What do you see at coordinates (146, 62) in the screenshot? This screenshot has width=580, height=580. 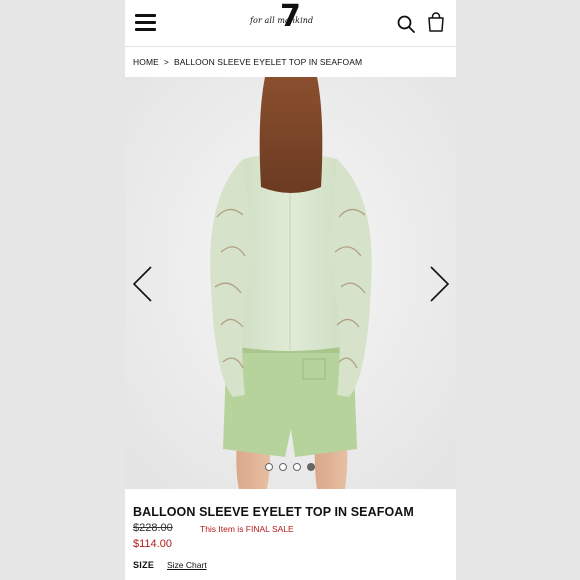 I see `breadcrumb-home-link: HOME` at bounding box center [146, 62].